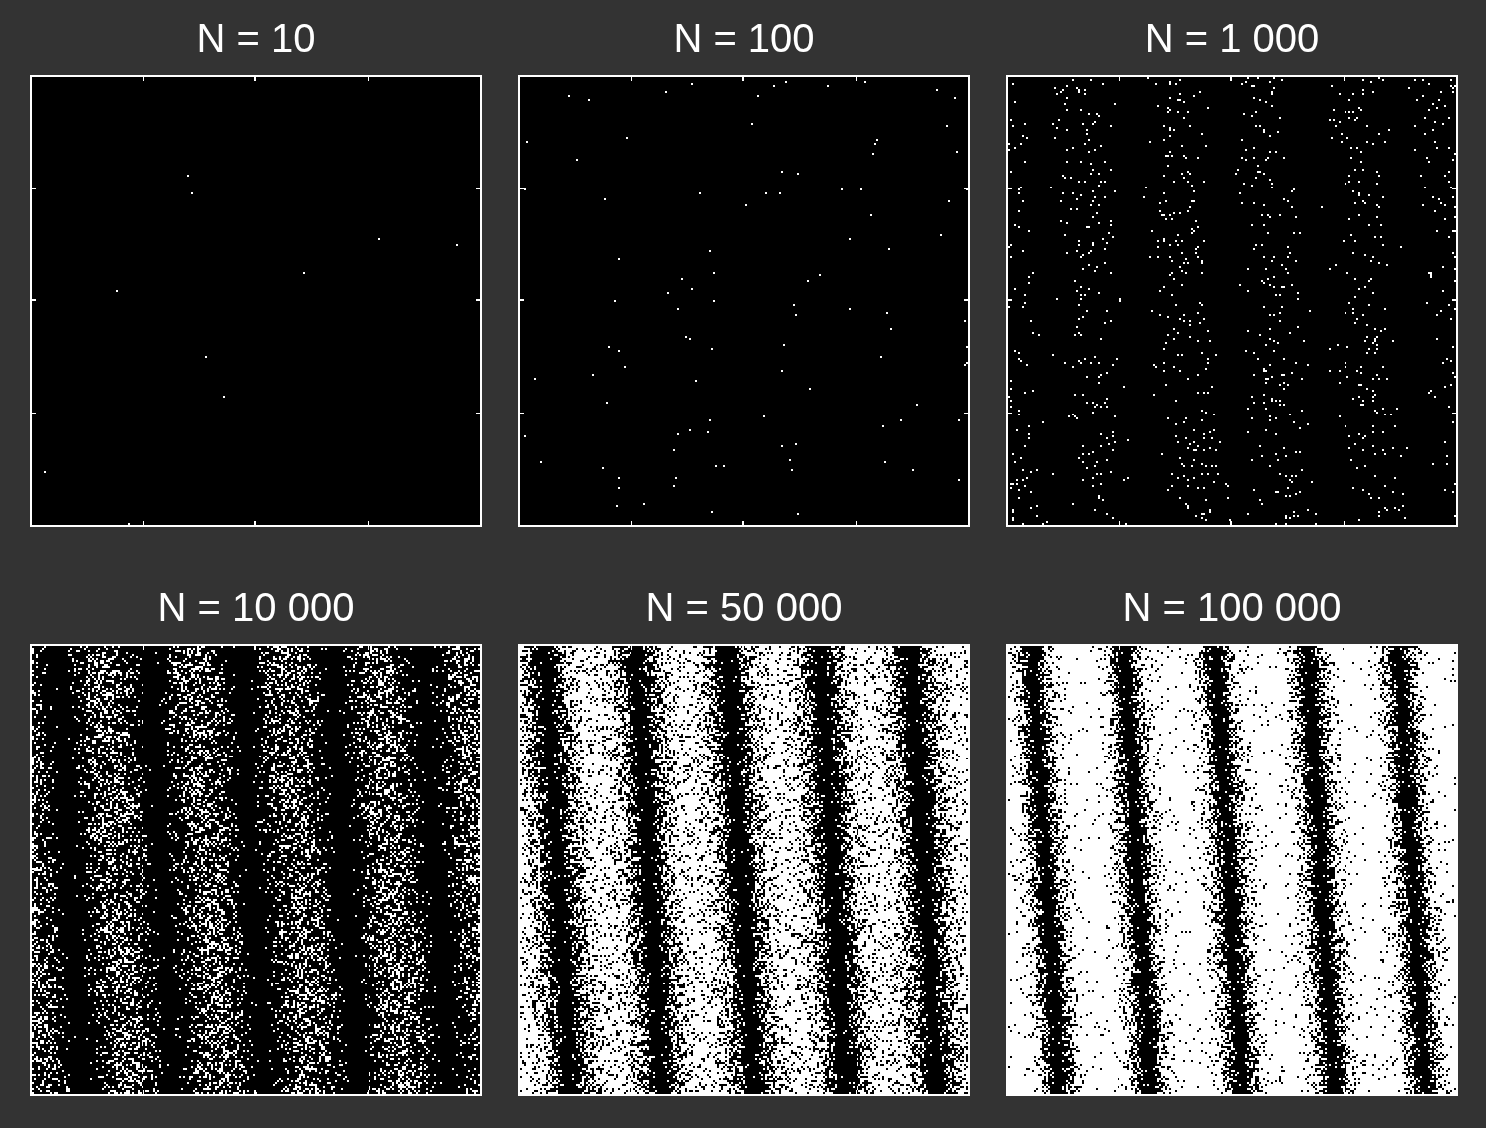  Describe the element at coordinates (744, 38) in the screenshot. I see `plot-title: N = 100` at that location.